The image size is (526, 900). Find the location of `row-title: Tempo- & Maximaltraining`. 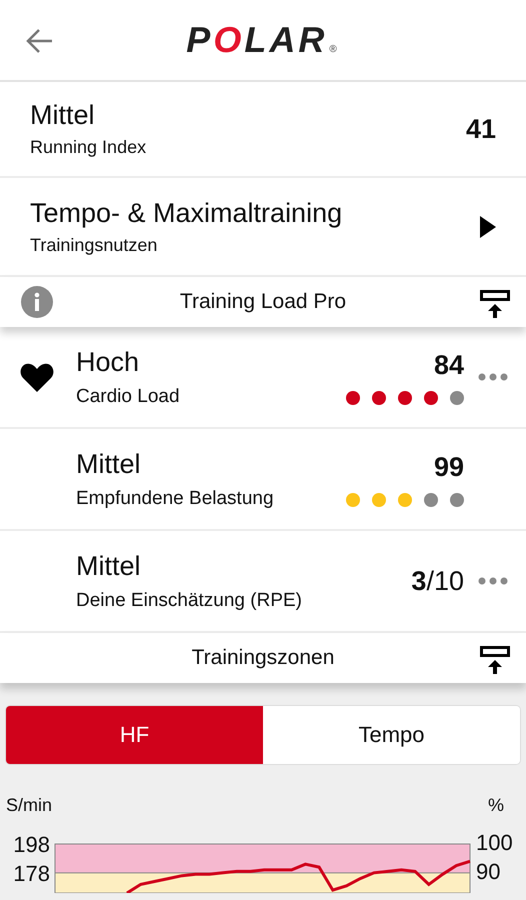

row-title: Tempo- & Maximaltraining is located at coordinates (187, 213).